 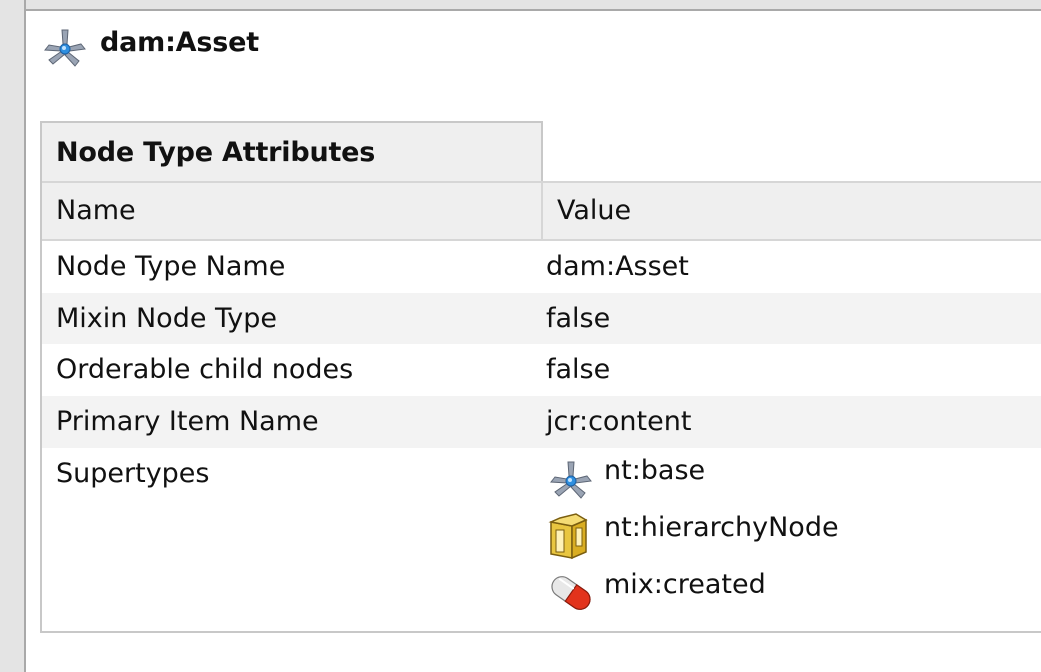 I want to click on table-row: Mixin Node Type false, so click(x=541, y=318).